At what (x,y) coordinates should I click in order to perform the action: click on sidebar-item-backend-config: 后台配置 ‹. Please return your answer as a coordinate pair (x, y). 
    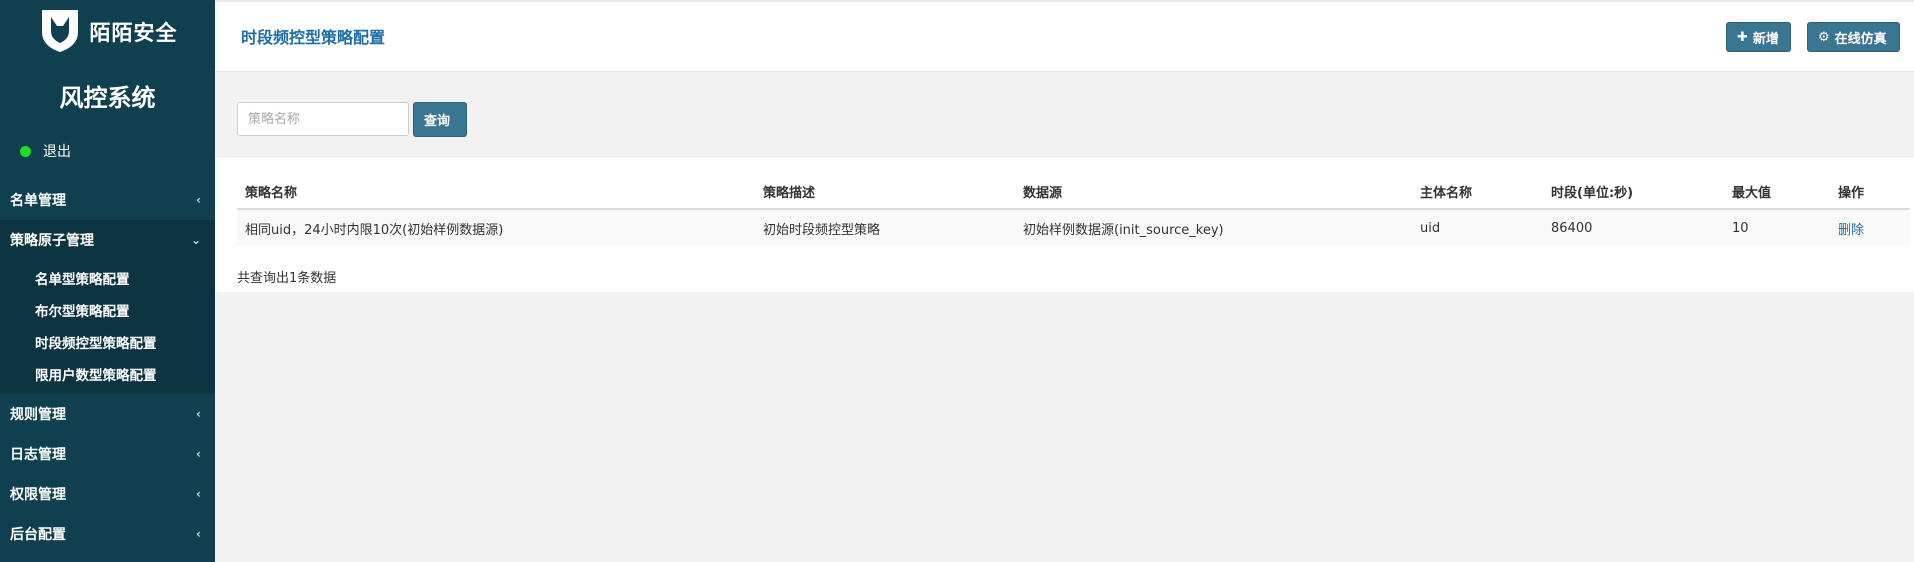
    Looking at the image, I should click on (107, 534).